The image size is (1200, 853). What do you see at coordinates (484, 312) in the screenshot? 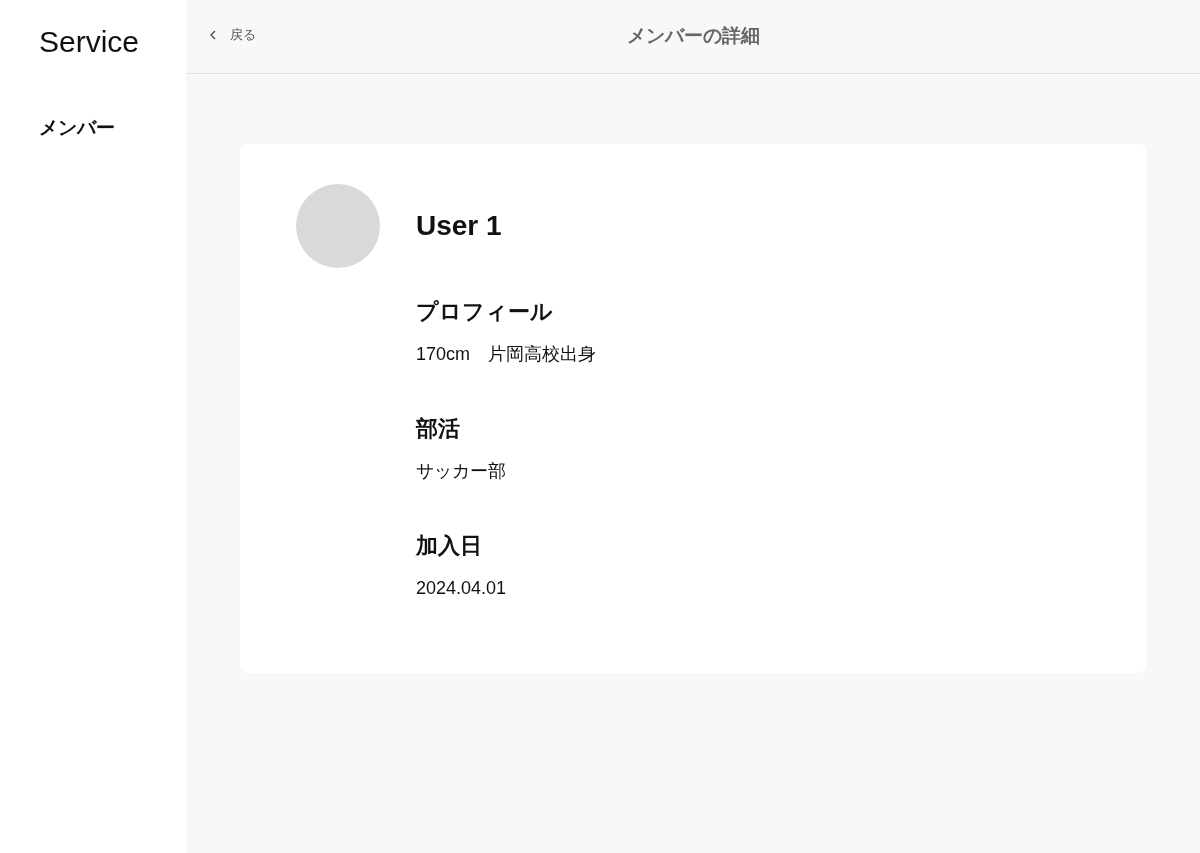
I see `field-label: プロフィール` at bounding box center [484, 312].